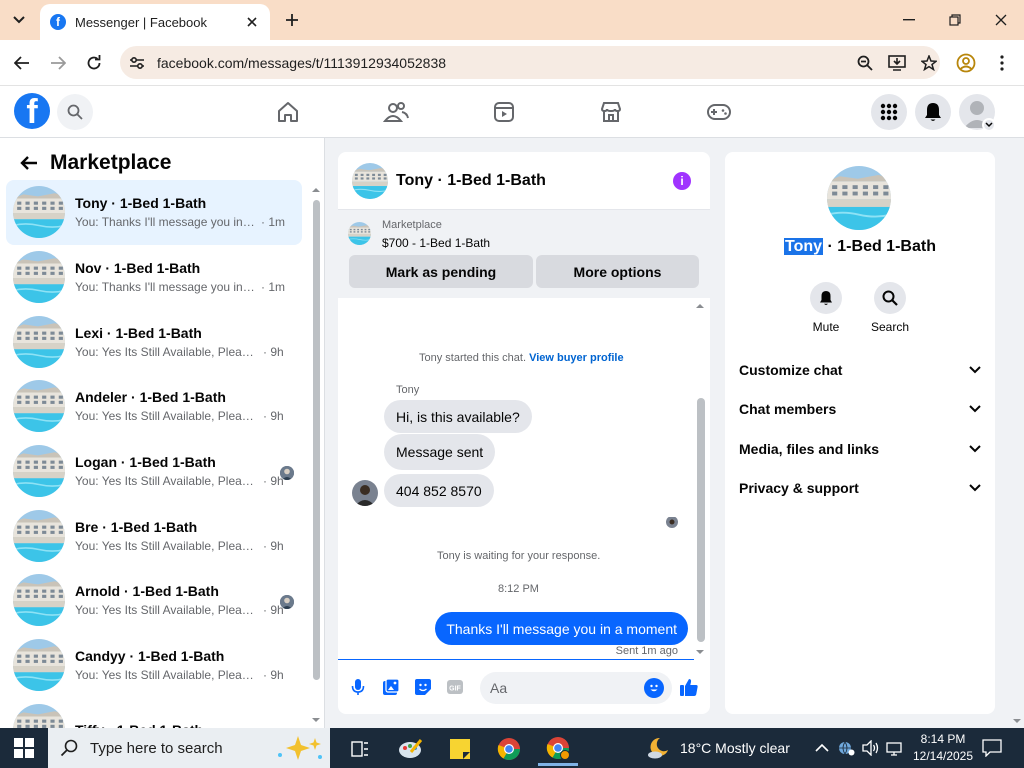 Image resolution: width=1024 pixels, height=768 pixels. I want to click on friends-nav-button, so click(396, 112).